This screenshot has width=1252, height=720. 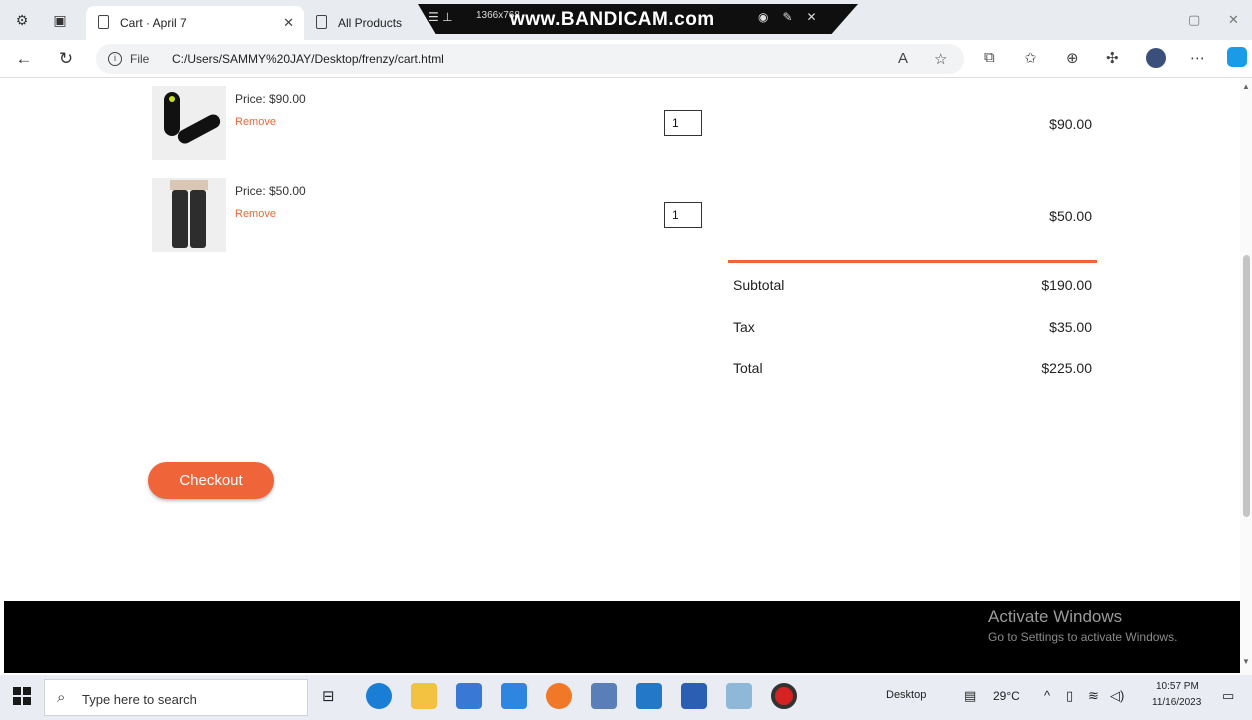 What do you see at coordinates (1117, 696) in the screenshot?
I see `volume-icon: ◁)` at bounding box center [1117, 696].